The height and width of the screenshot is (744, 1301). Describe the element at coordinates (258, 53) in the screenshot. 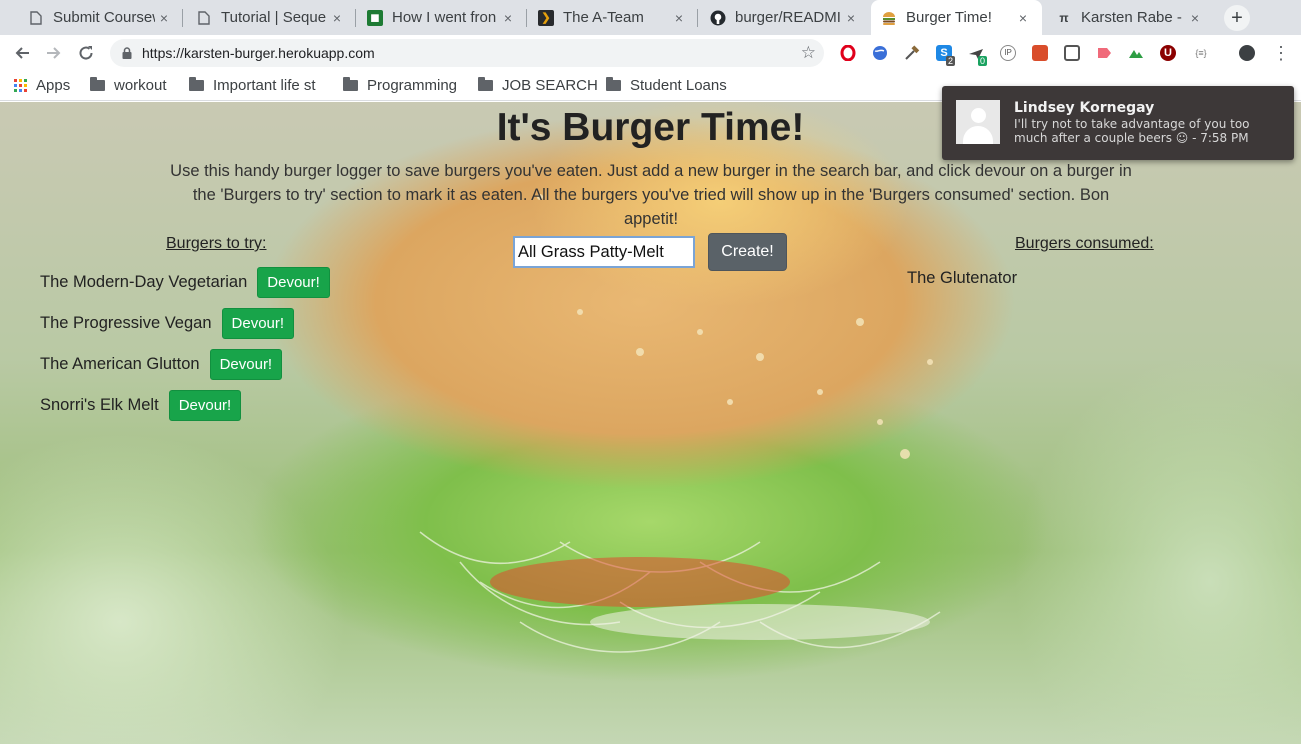

I see `url-text: https://karsten-burger.herokuapp.com` at that location.